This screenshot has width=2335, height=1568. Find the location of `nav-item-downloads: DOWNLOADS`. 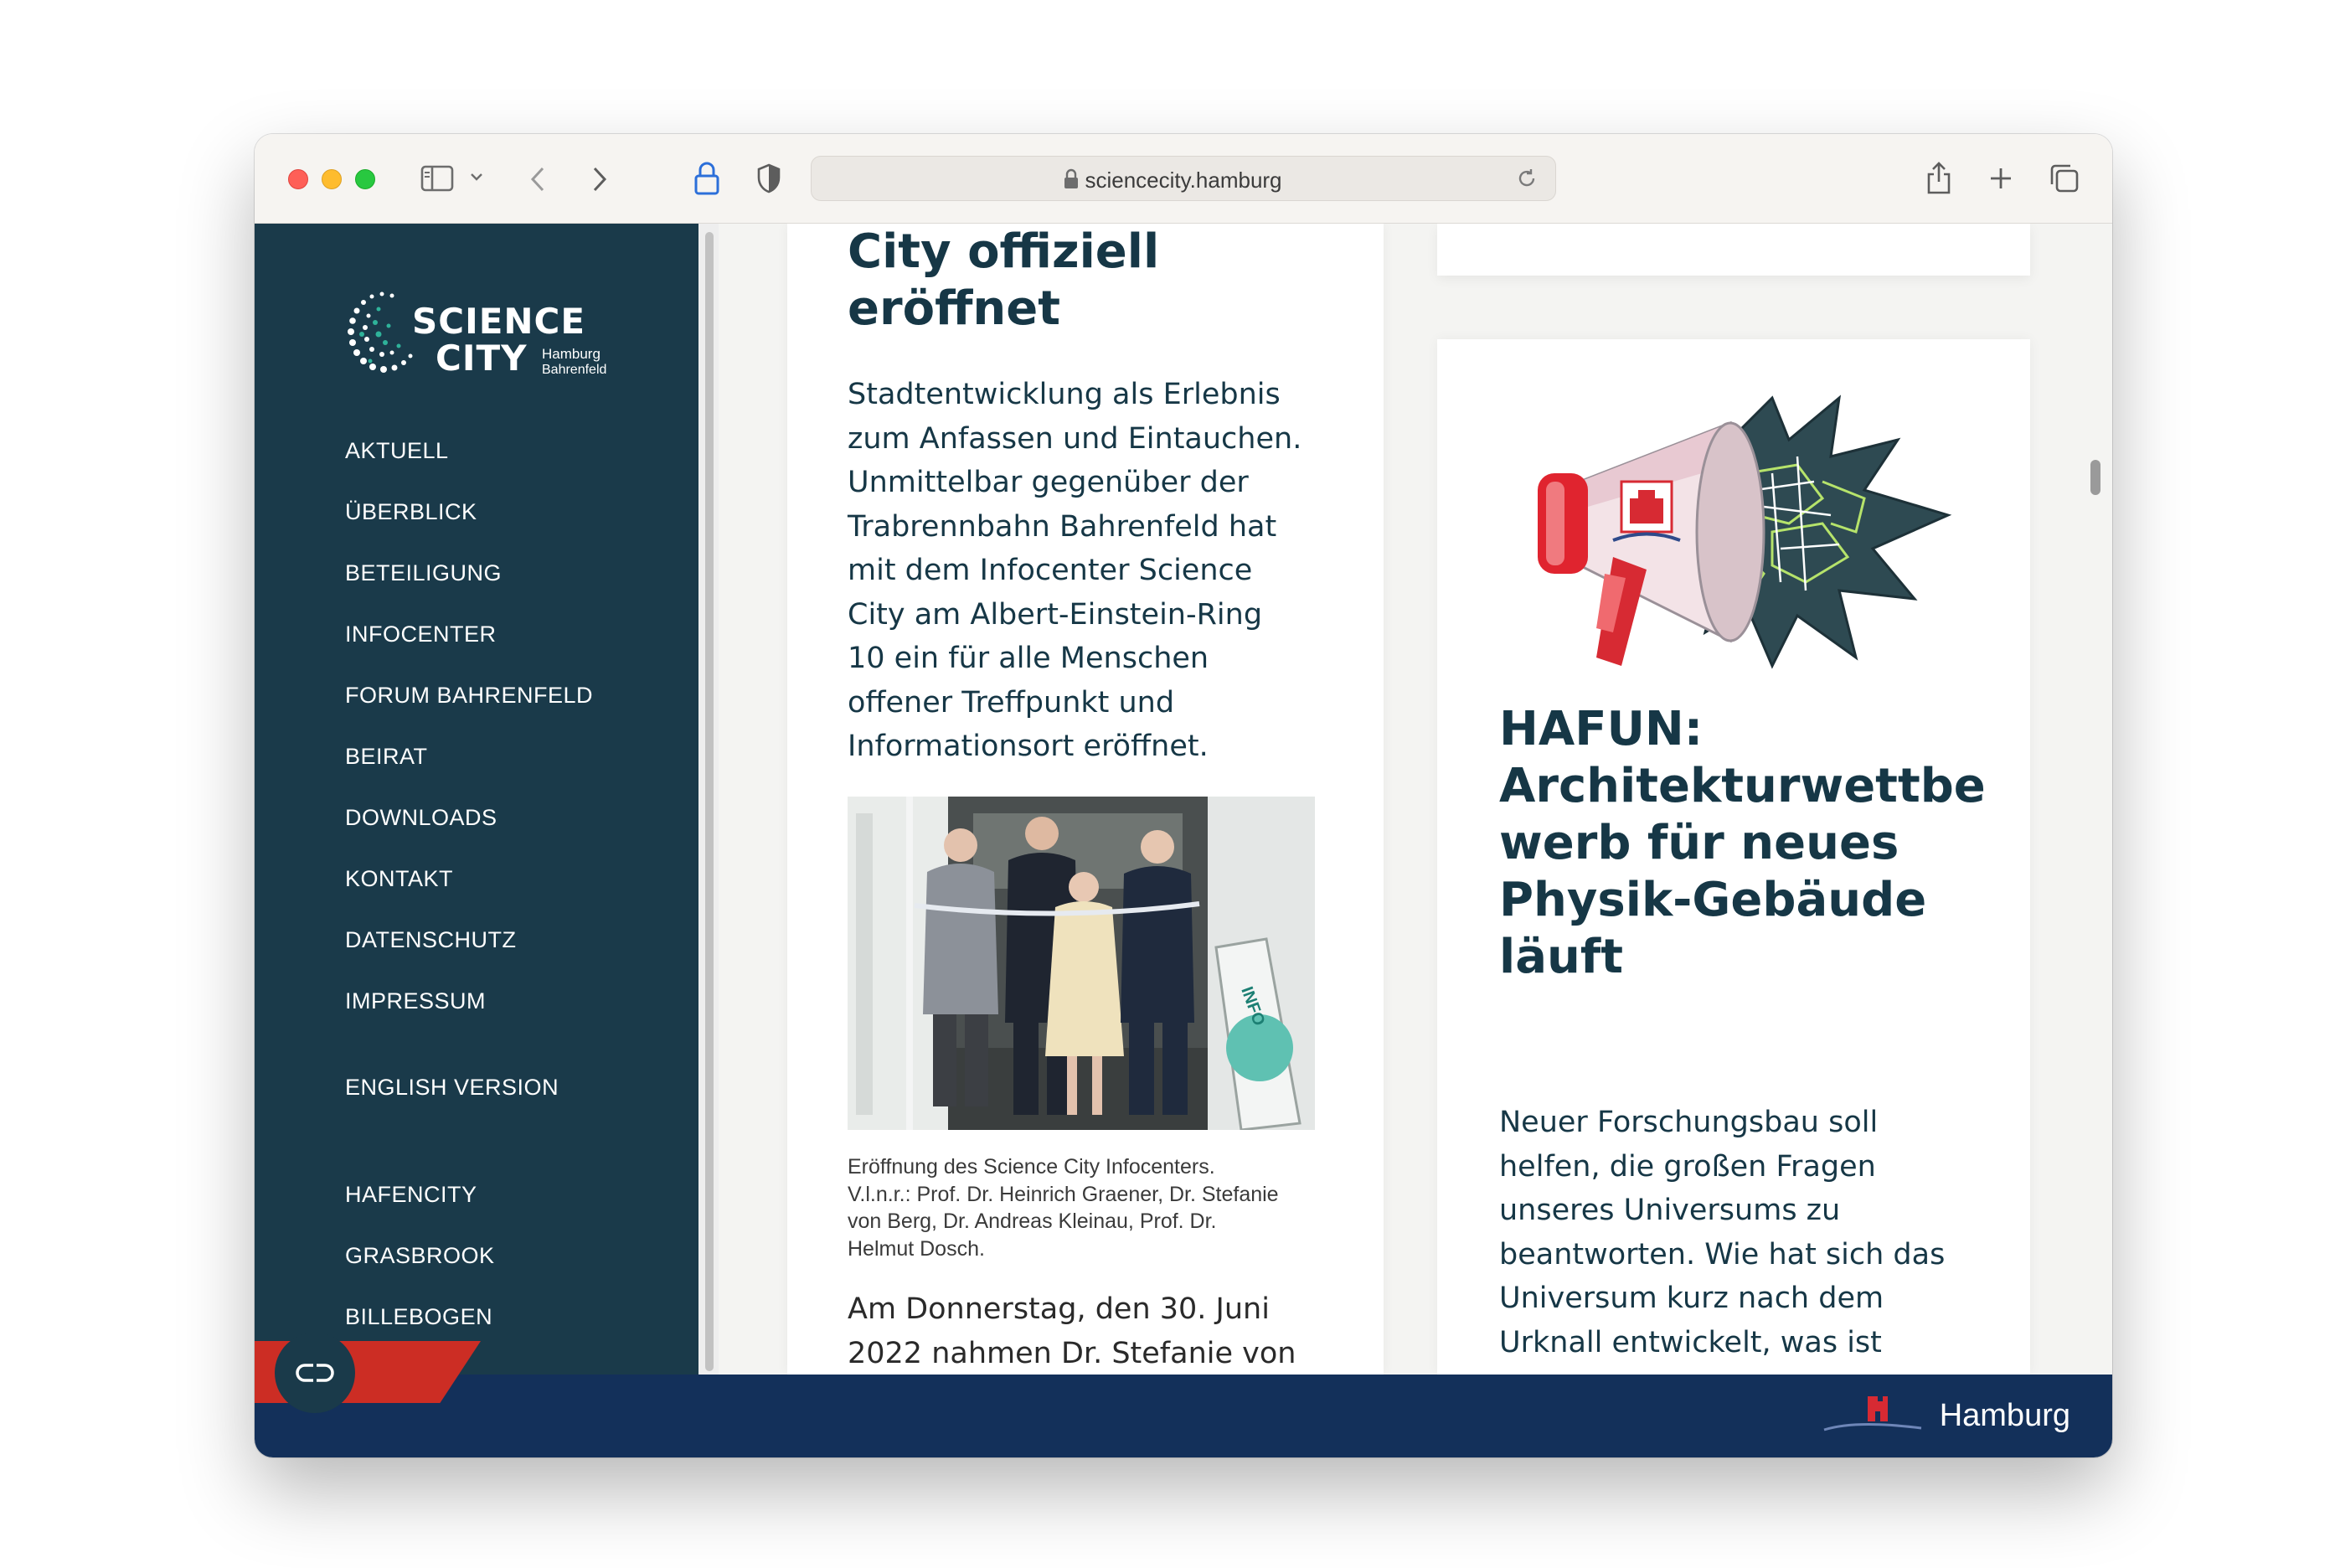

nav-item-downloads: DOWNLOADS is located at coordinates (421, 818).